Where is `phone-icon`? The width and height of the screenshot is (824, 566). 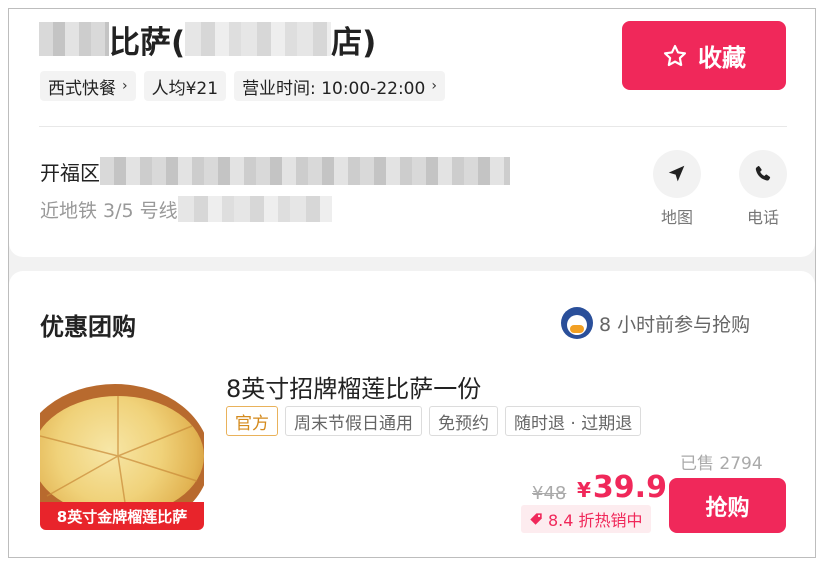
phone-icon is located at coordinates (763, 174).